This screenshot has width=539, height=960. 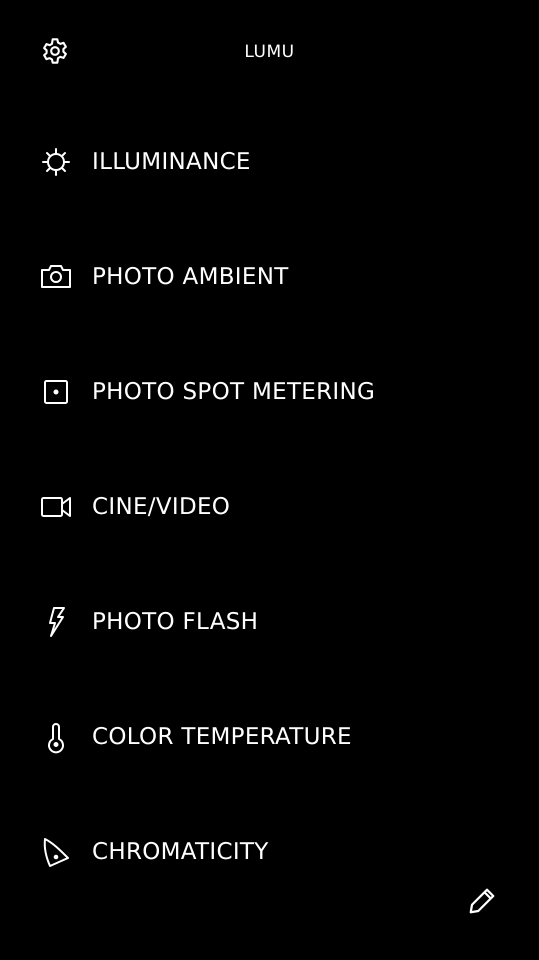 What do you see at coordinates (269, 161) in the screenshot?
I see `mode-item: ILLUMINANCE` at bounding box center [269, 161].